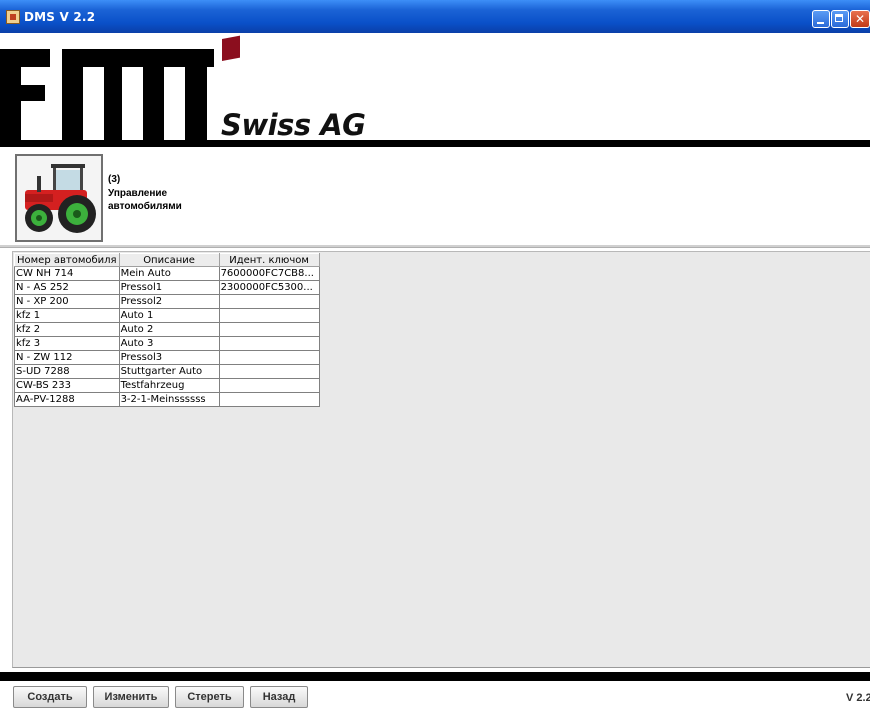  Describe the element at coordinates (121, 87) in the screenshot. I see `fmt-logo-icon` at that location.